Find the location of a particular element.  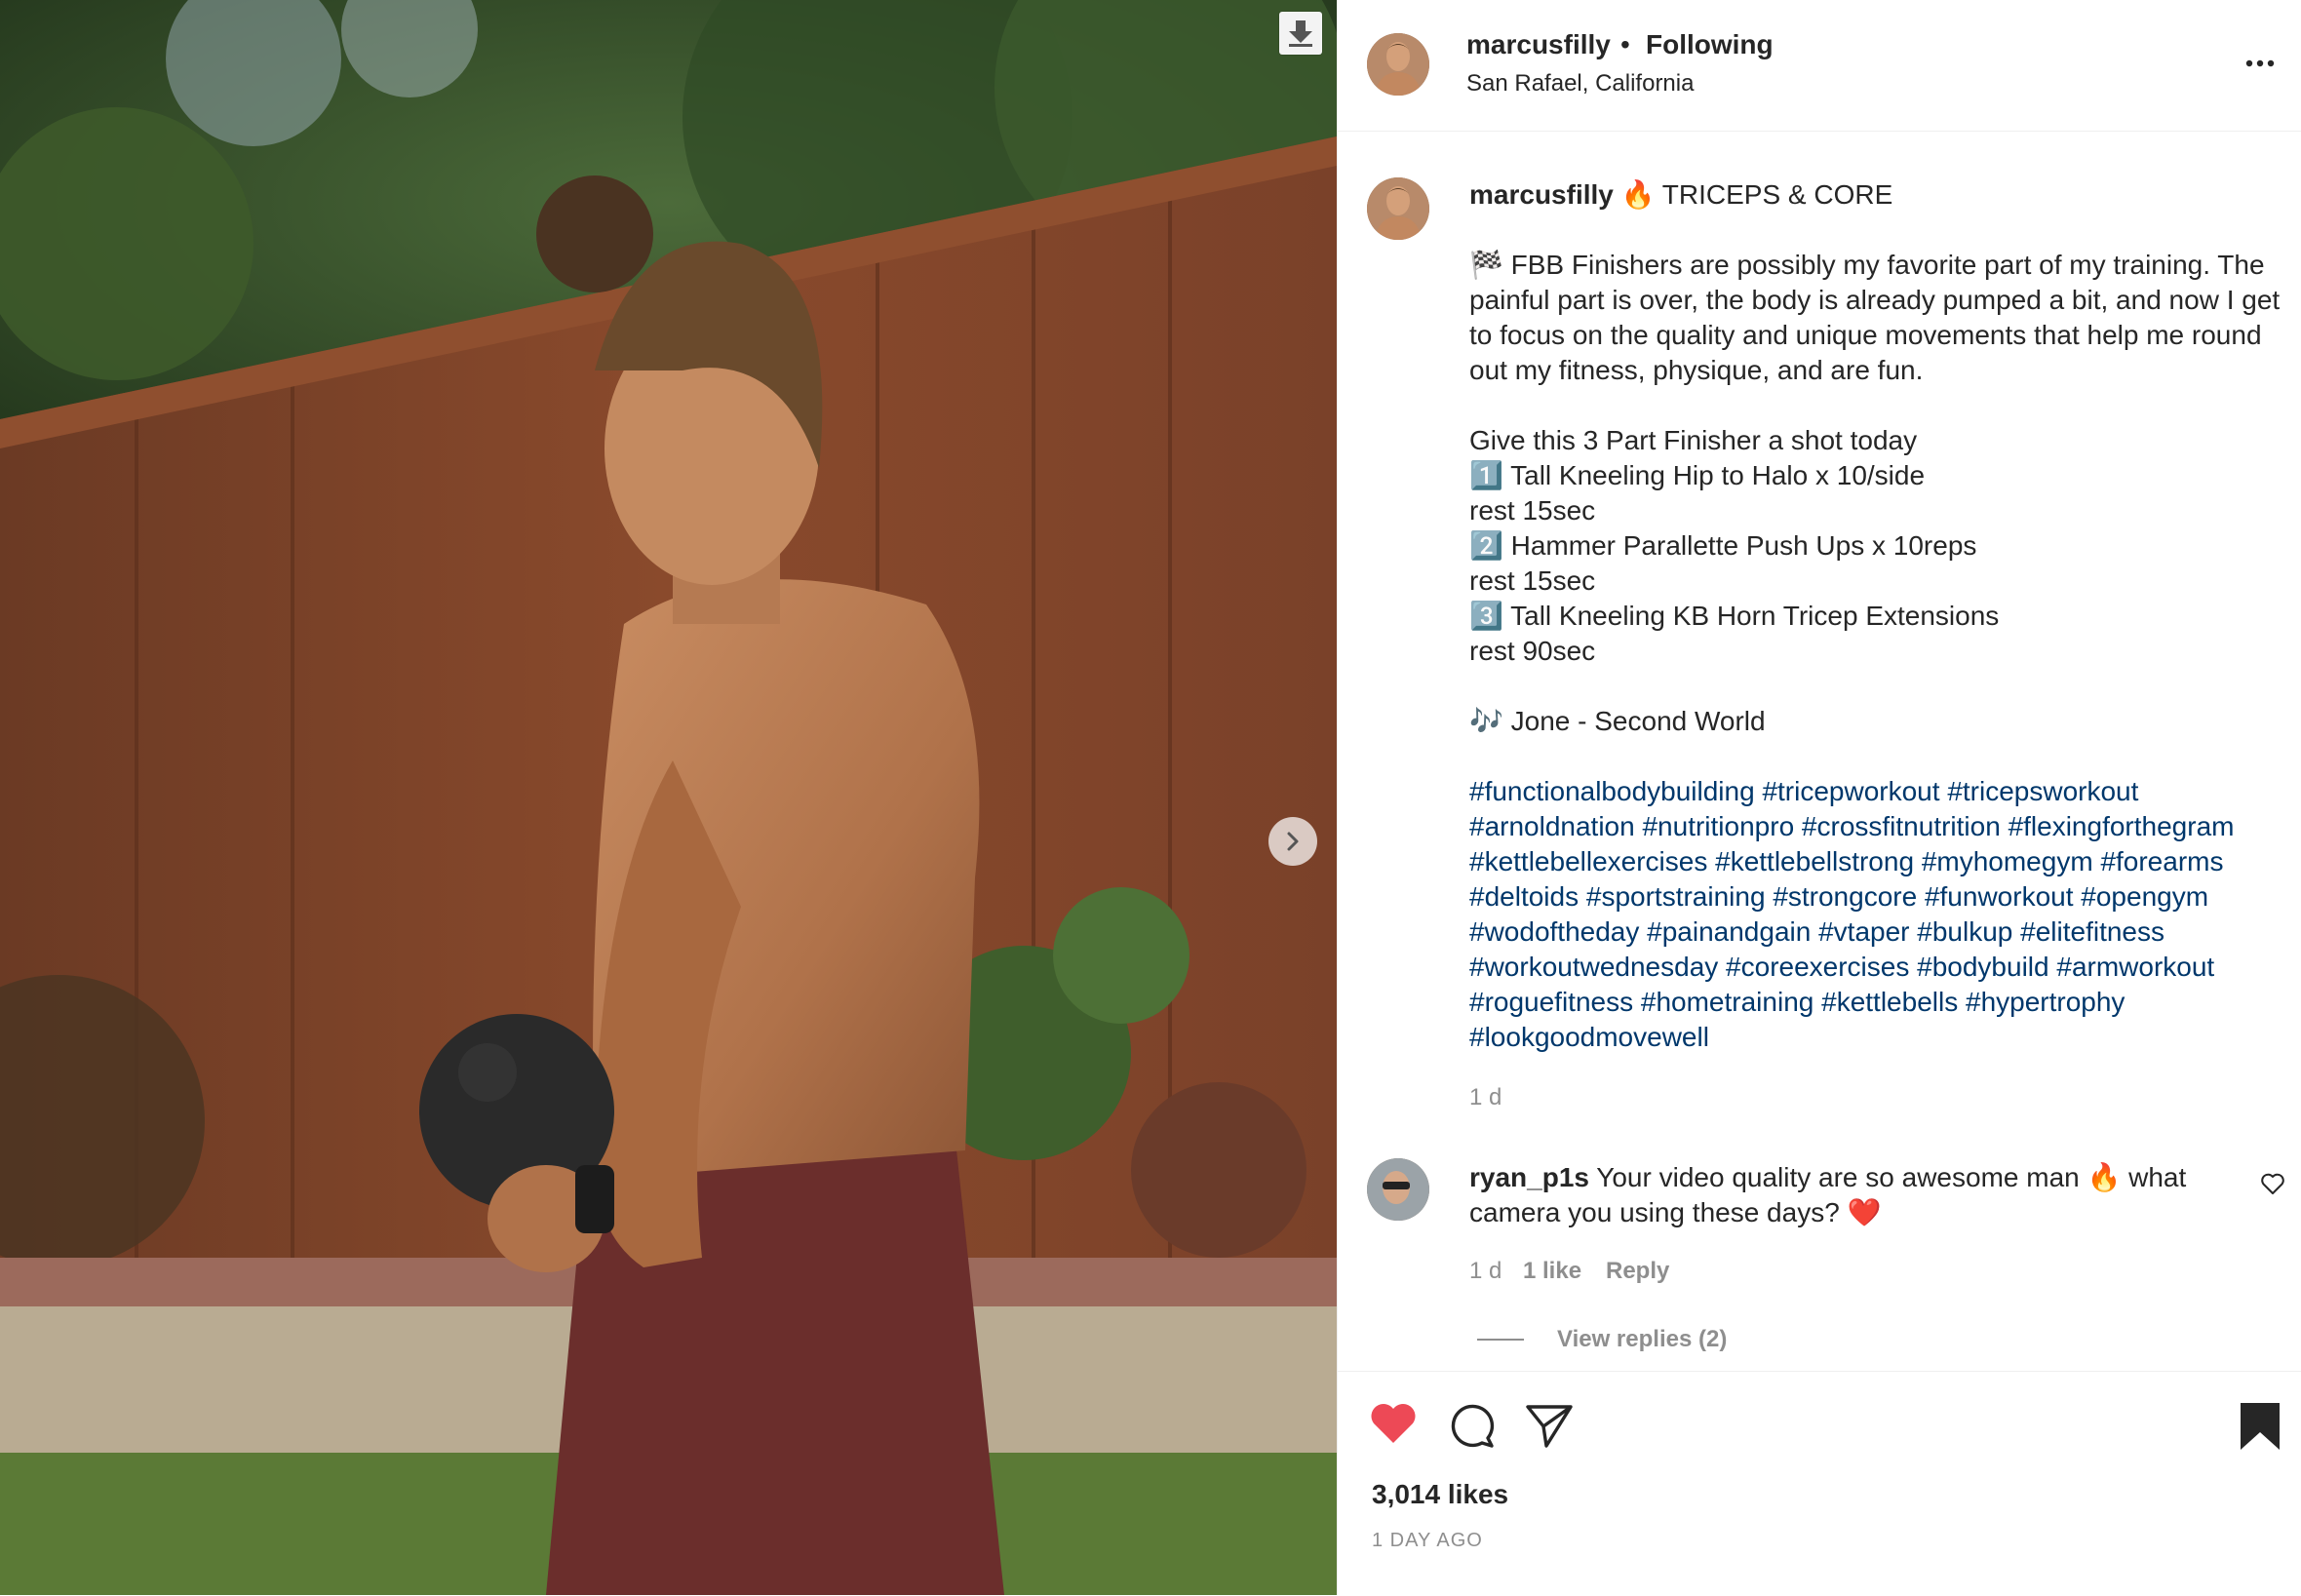

hashtag-link: #kettlebells is located at coordinates (1893, 1002).